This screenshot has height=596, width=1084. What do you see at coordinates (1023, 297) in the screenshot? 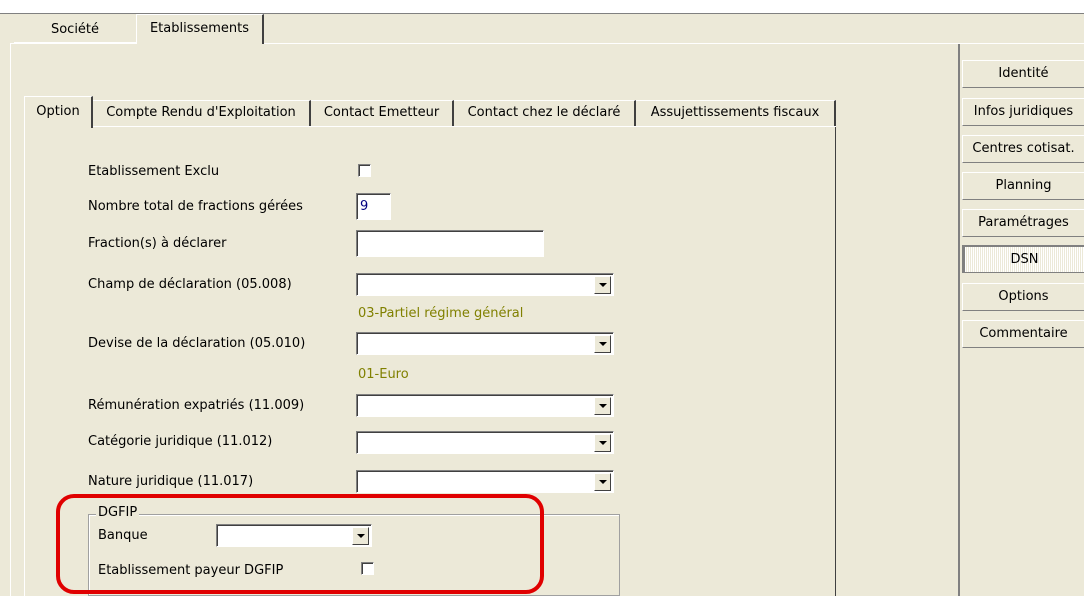
I see `nav-options-button: Options` at bounding box center [1023, 297].